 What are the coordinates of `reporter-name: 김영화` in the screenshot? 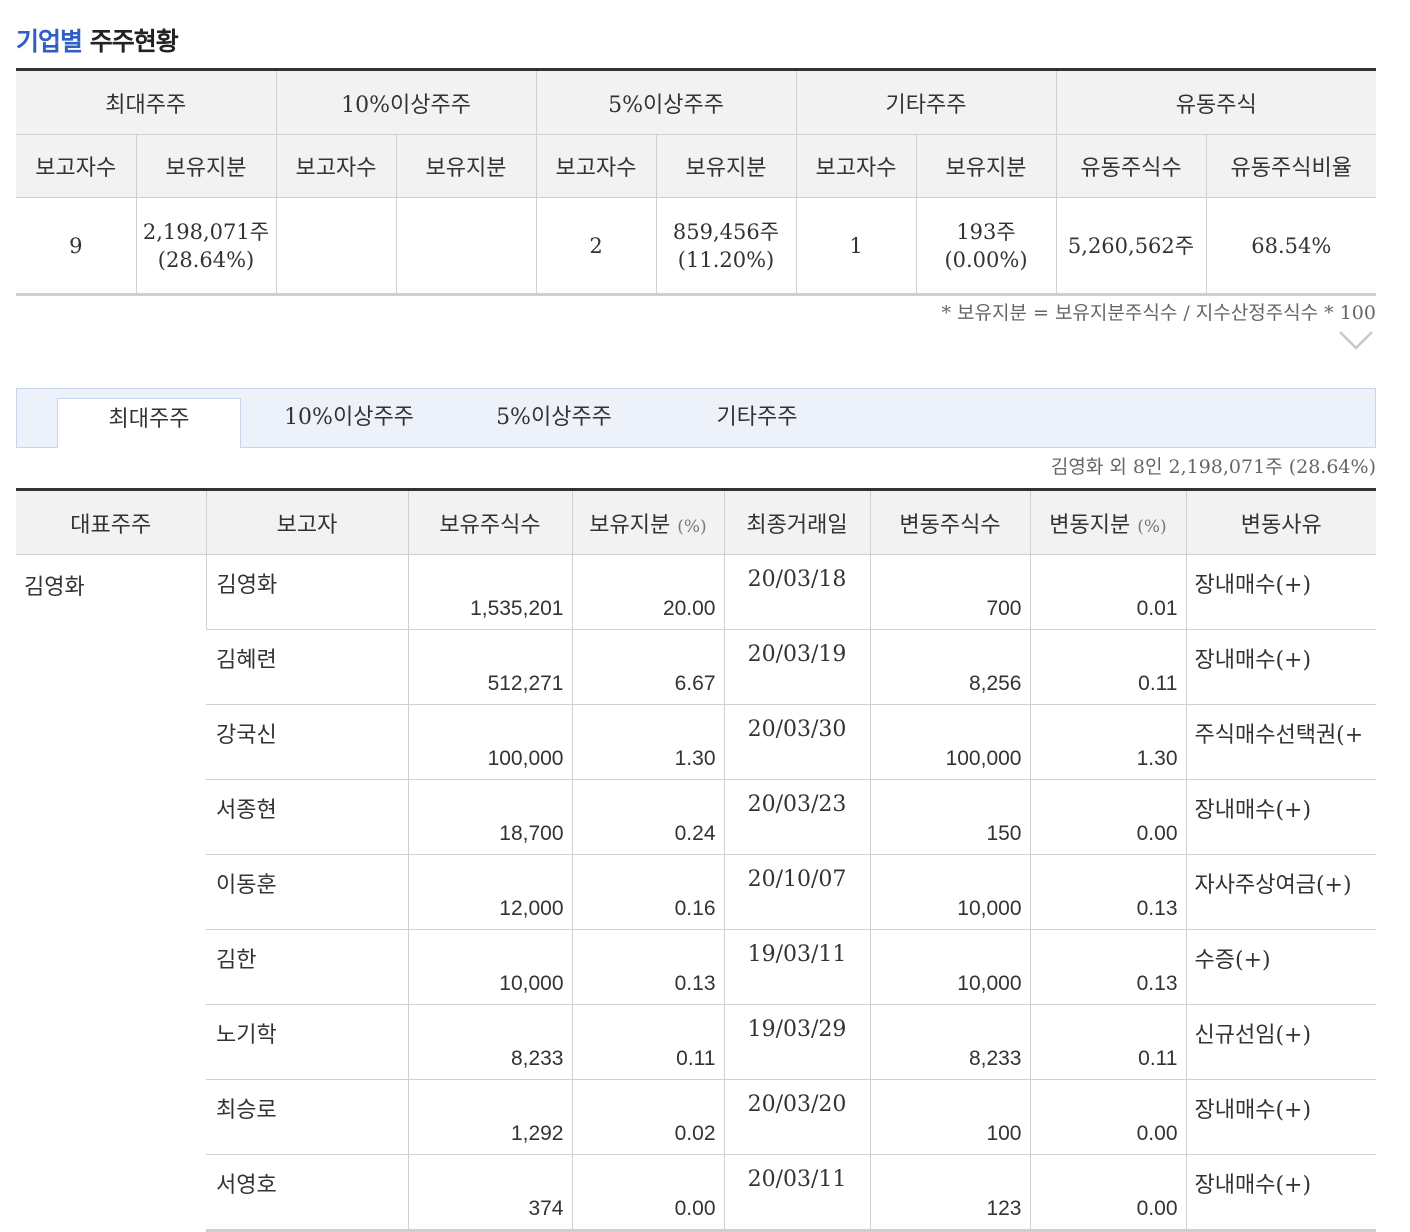 It's located at (306, 592).